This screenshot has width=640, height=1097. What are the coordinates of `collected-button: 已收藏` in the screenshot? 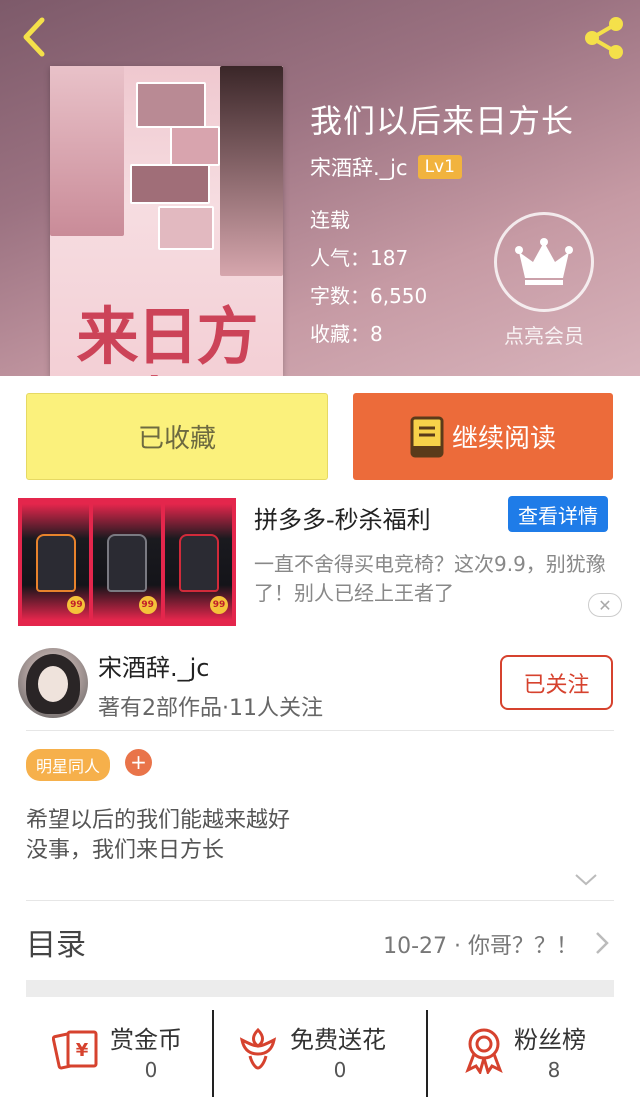 It's located at (177, 436).